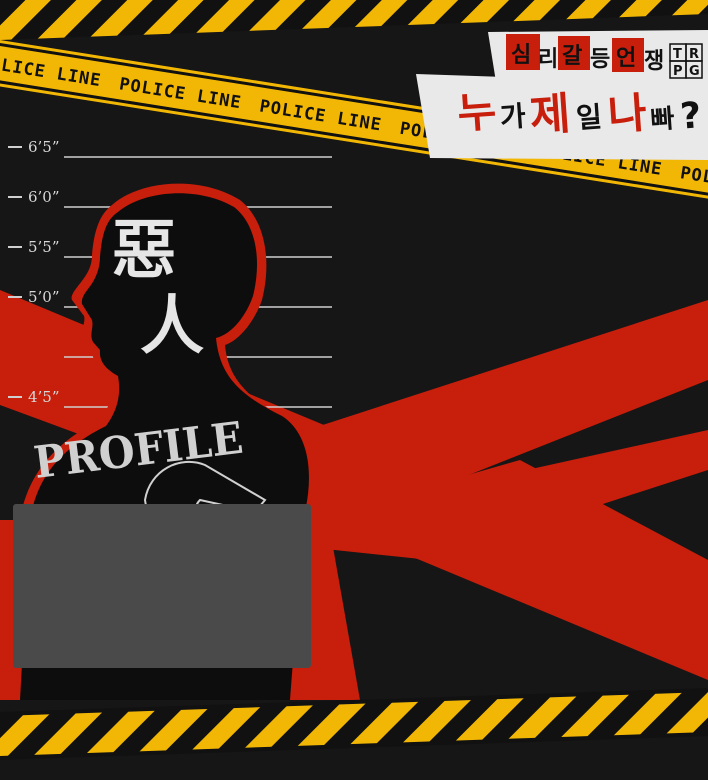  What do you see at coordinates (144, 250) in the screenshot?
I see `kanji-evil: 惡` at bounding box center [144, 250].